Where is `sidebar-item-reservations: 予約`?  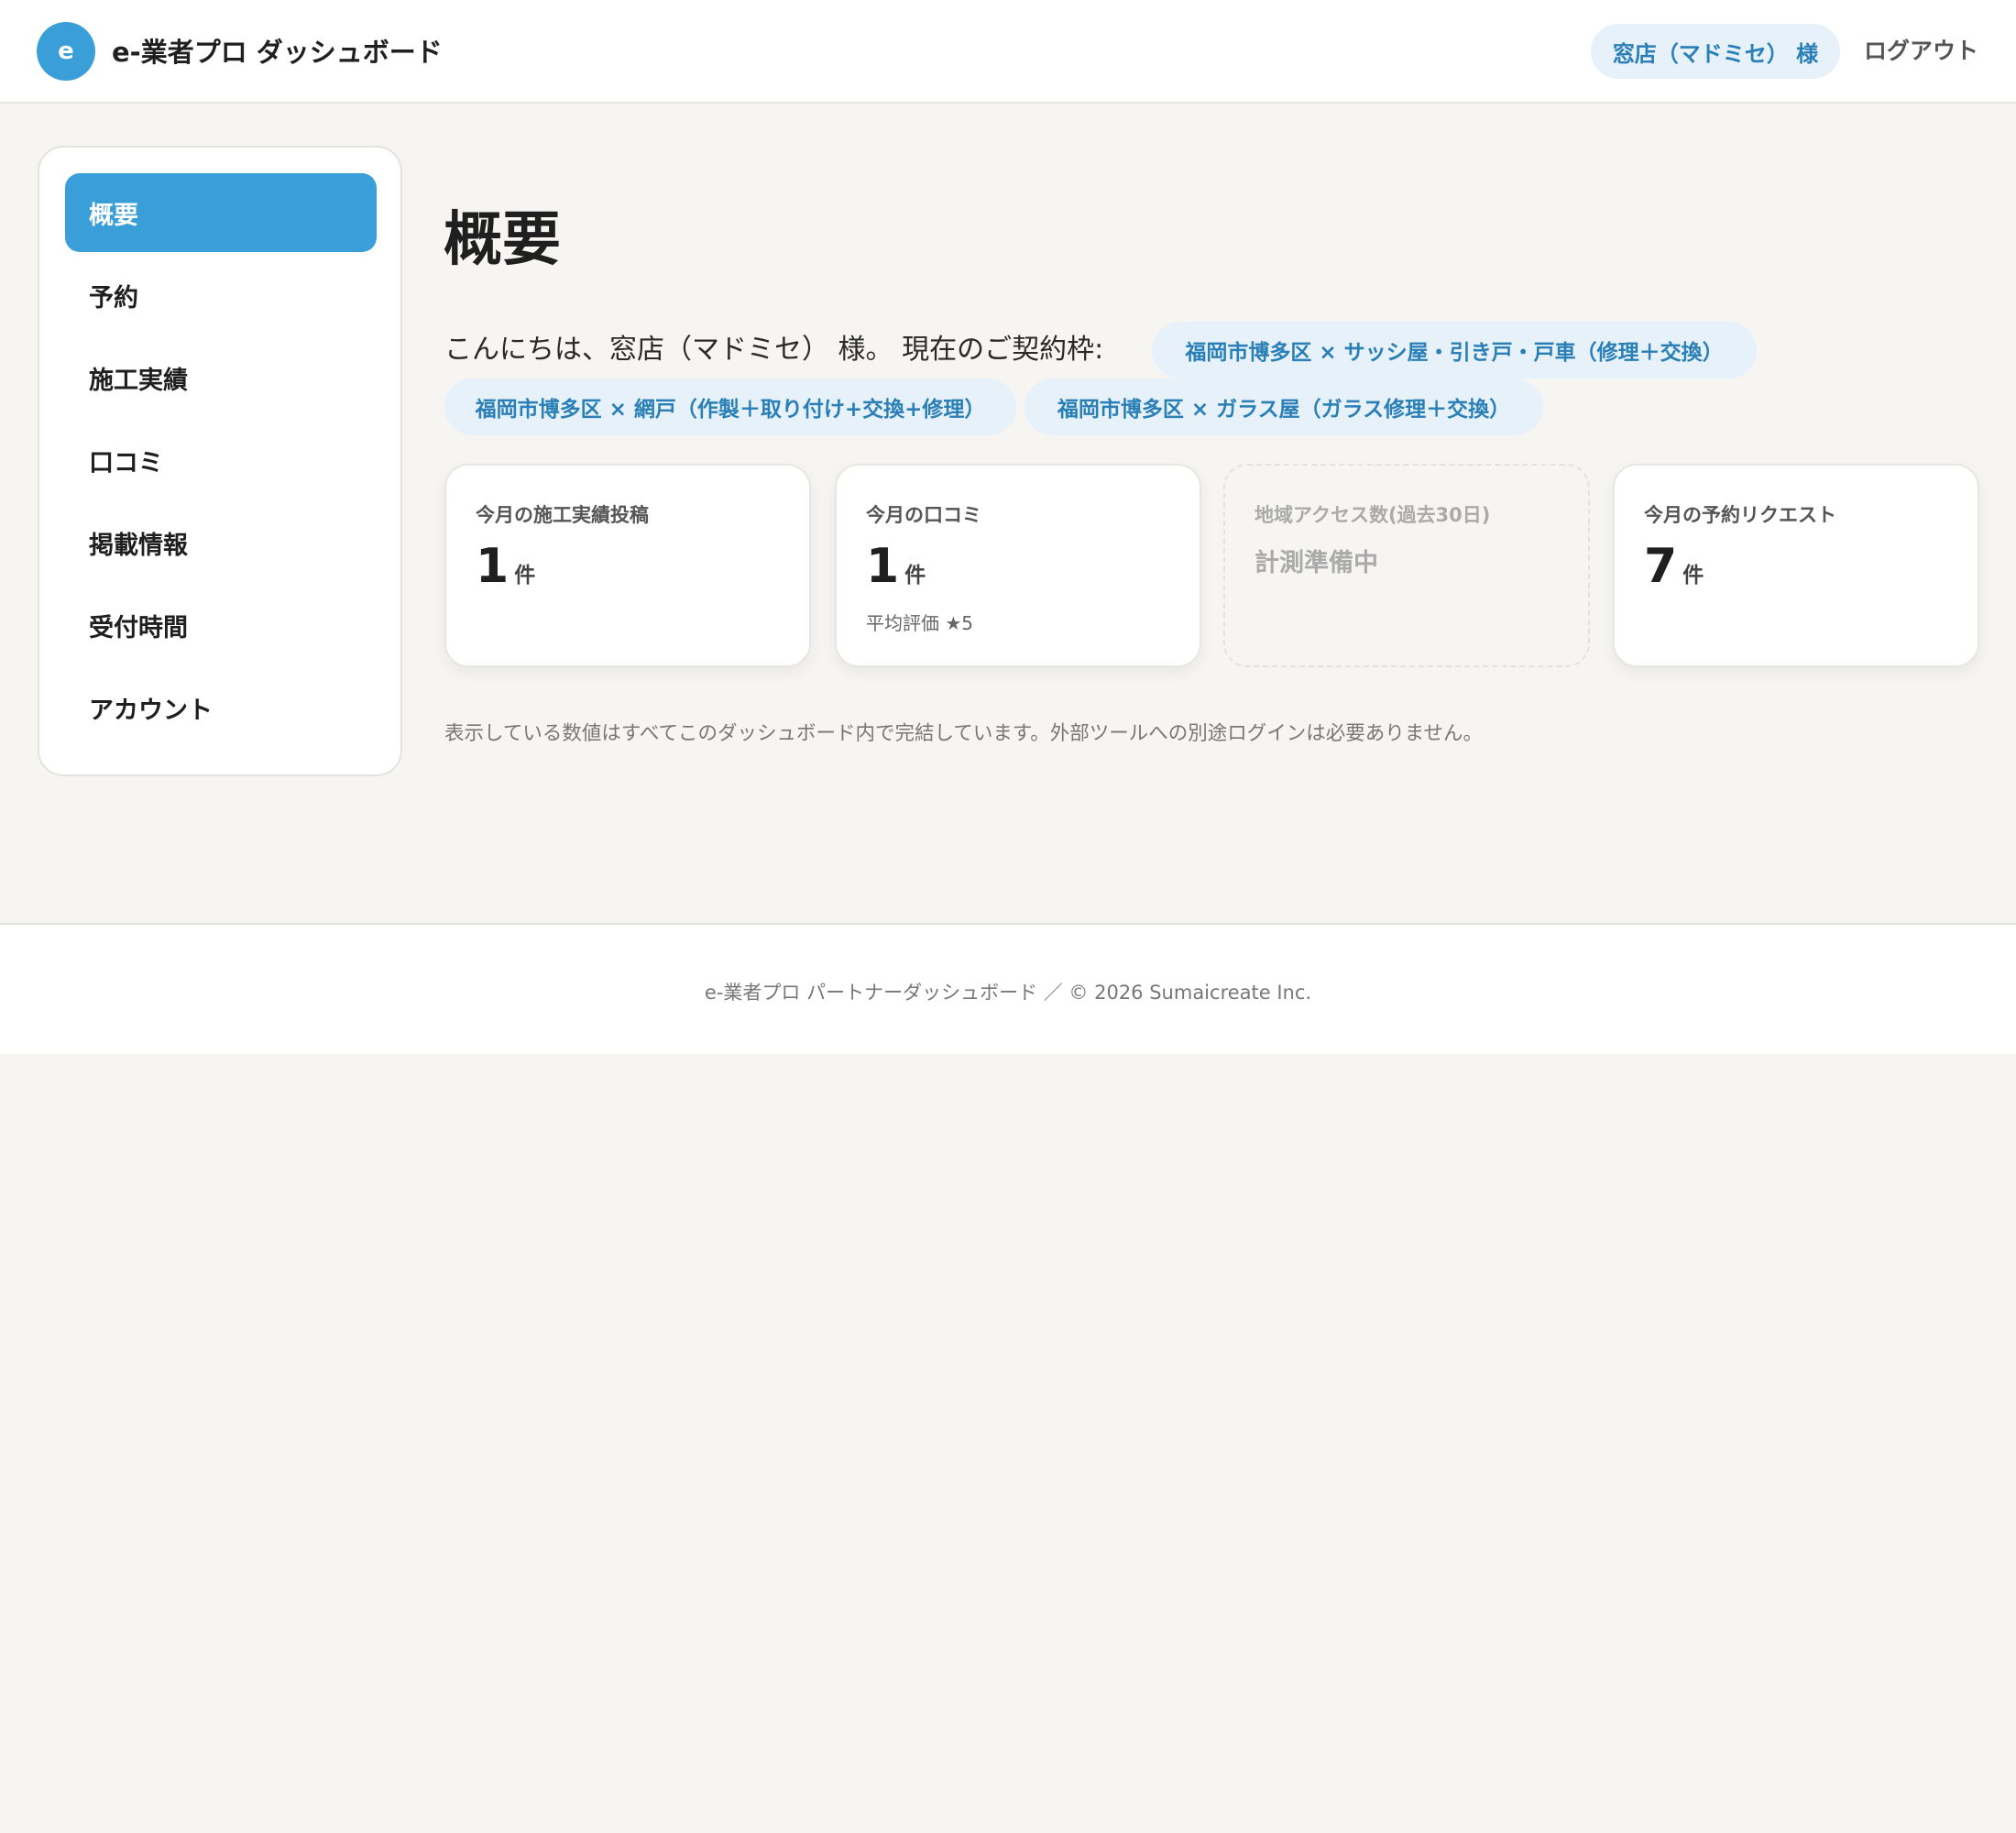 sidebar-item-reservations: 予約 is located at coordinates (221, 295).